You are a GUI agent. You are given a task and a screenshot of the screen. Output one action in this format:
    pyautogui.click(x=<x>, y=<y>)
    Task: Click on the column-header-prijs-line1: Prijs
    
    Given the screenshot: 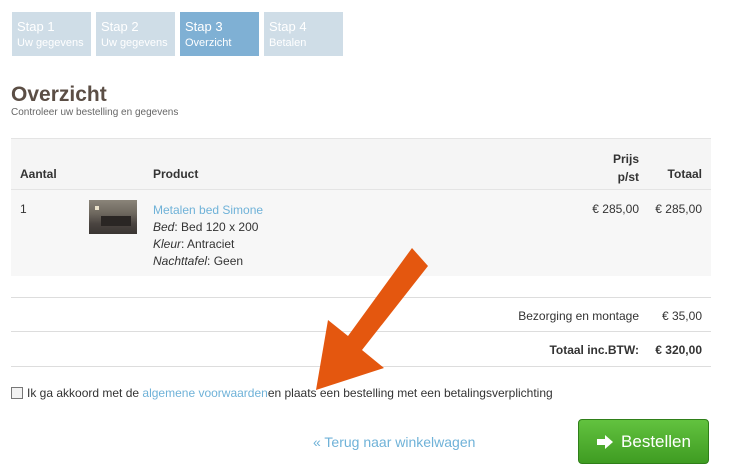 What is the action you would take?
    pyautogui.click(x=625, y=159)
    